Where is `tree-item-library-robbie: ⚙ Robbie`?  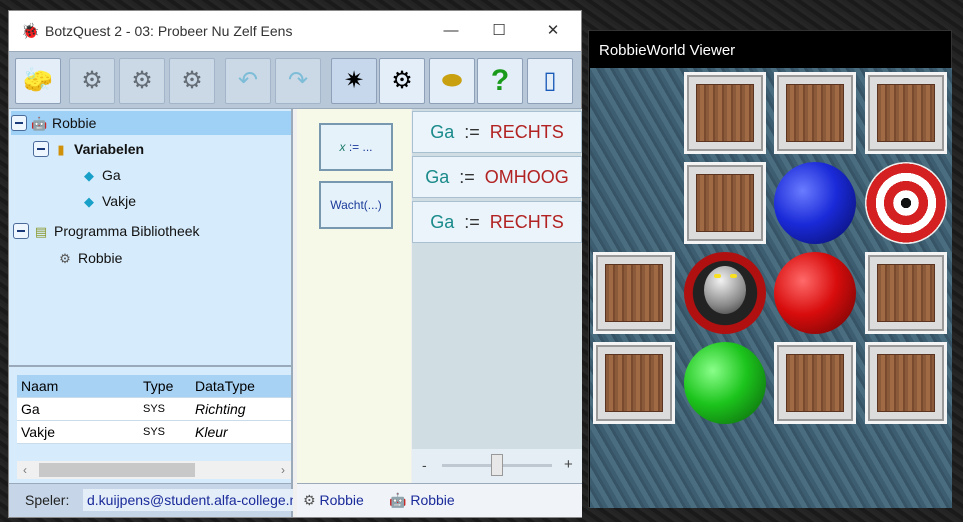
tree-item-library-robbie: ⚙ Robbie is located at coordinates (89, 258).